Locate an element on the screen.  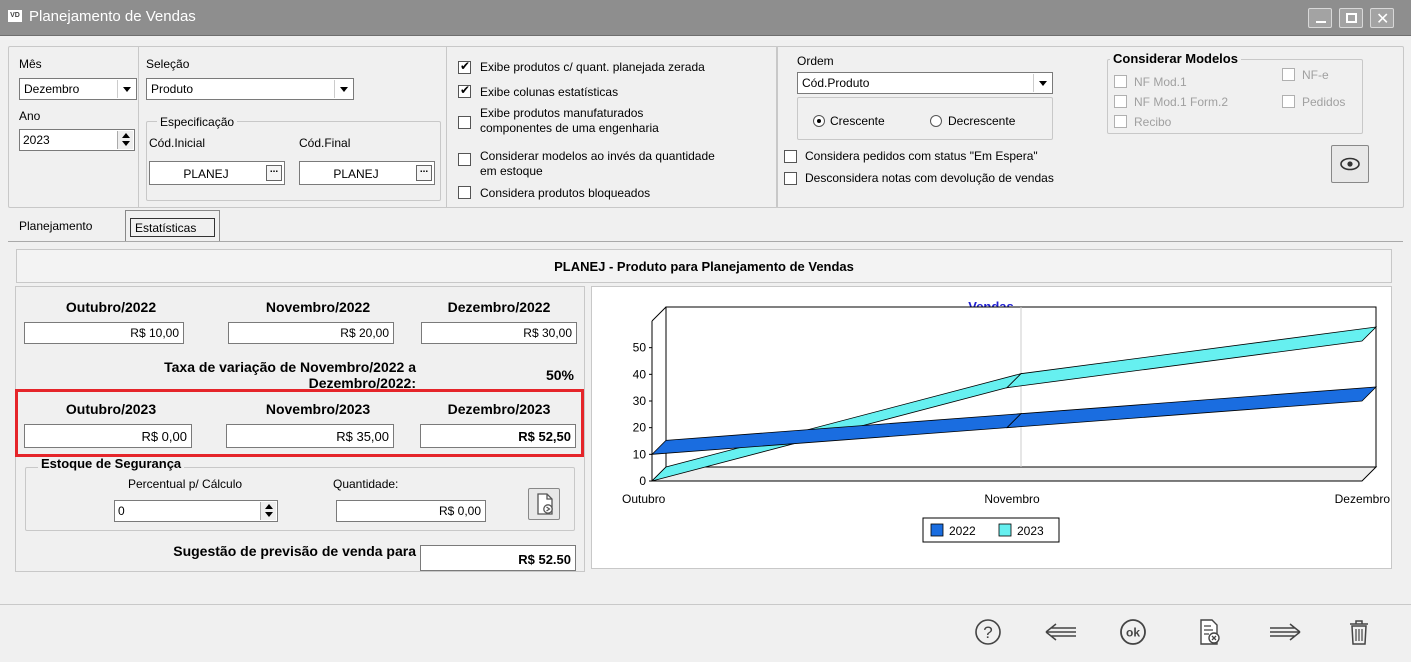
taxa-value: 50% is located at coordinates (559, 375).